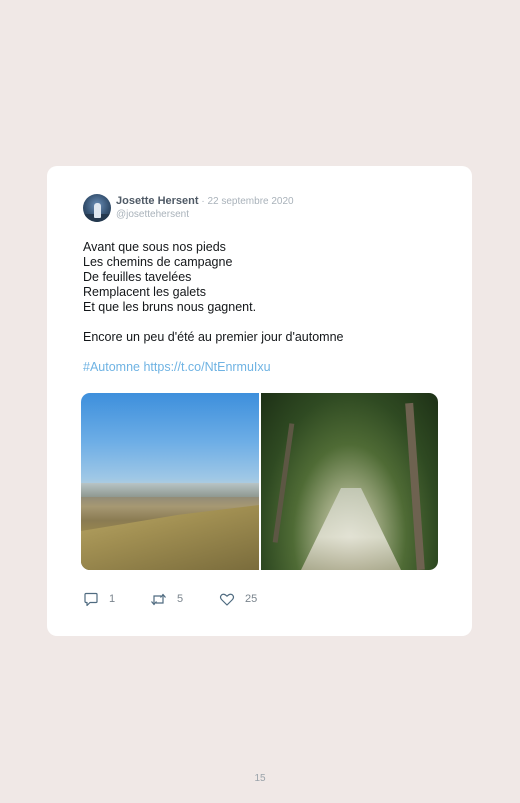  What do you see at coordinates (238, 599) in the screenshot?
I see `like-button: 25` at bounding box center [238, 599].